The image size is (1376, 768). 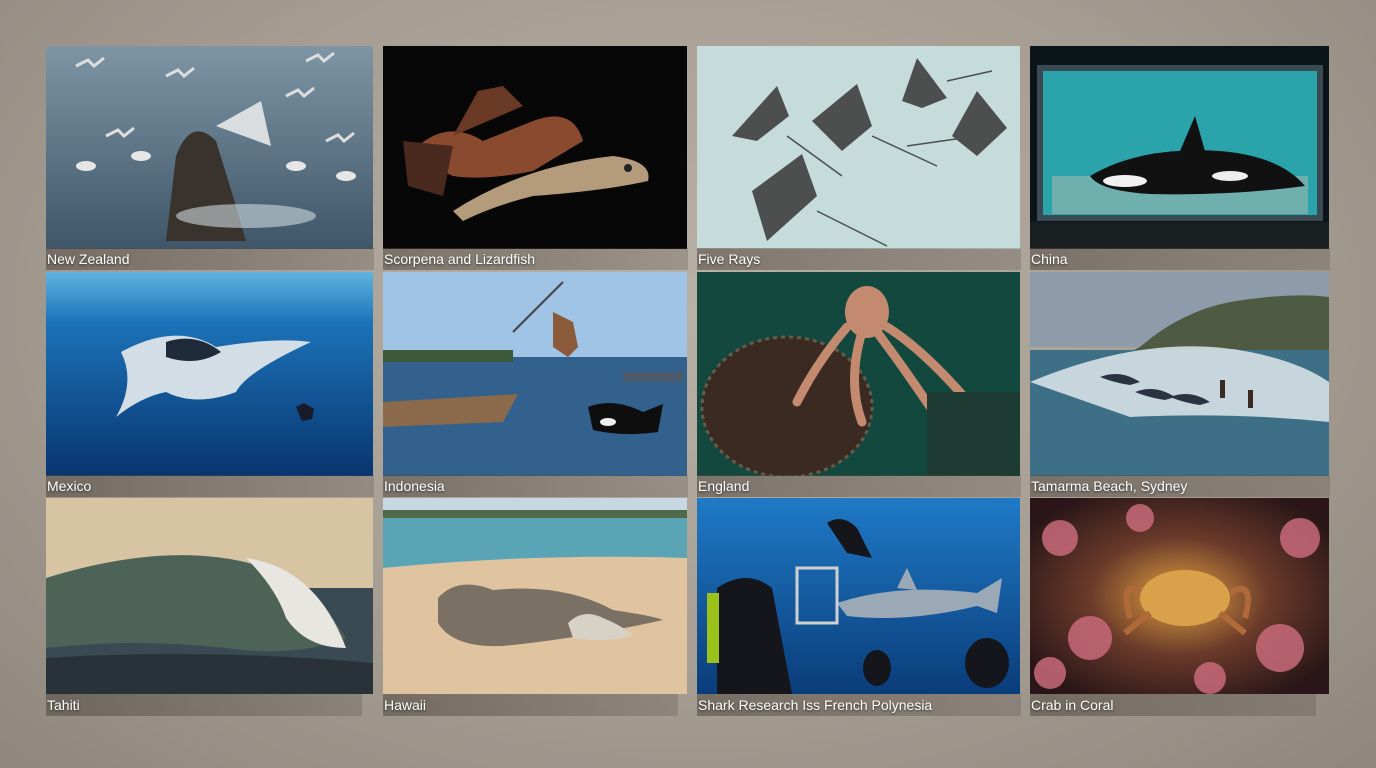 I want to click on tile-caption: Indonesia, so click(x=535, y=486).